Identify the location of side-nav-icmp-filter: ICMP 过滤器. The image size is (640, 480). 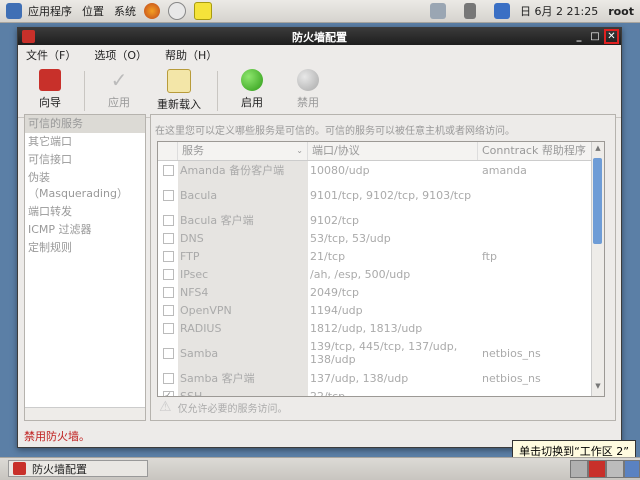
(85, 230).